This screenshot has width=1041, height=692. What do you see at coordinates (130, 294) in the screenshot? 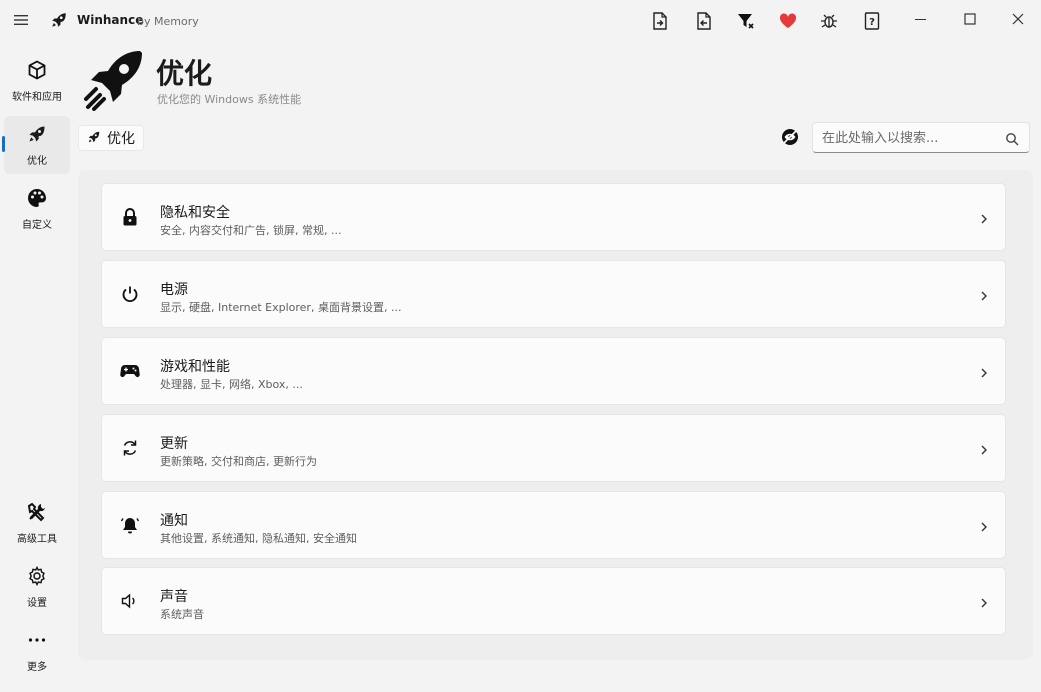
I see `power-icon` at bounding box center [130, 294].